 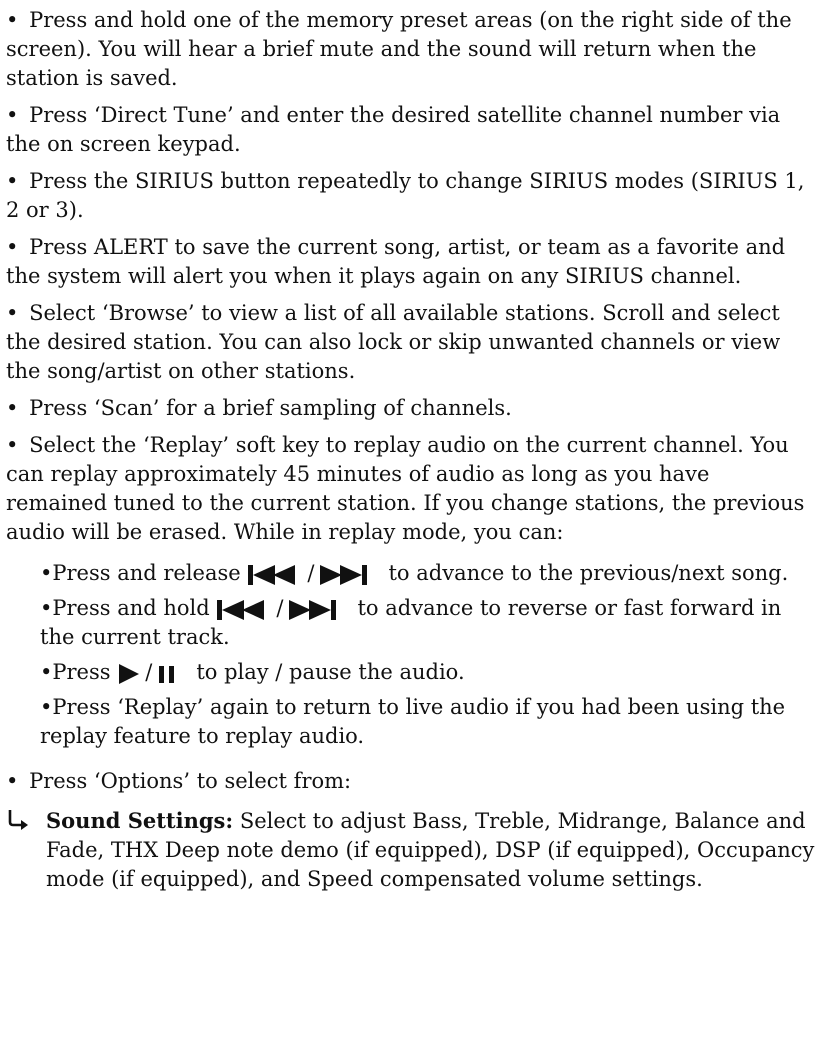 I want to click on replay-item: •Press / to play / pause the audio., so click(x=430, y=672).